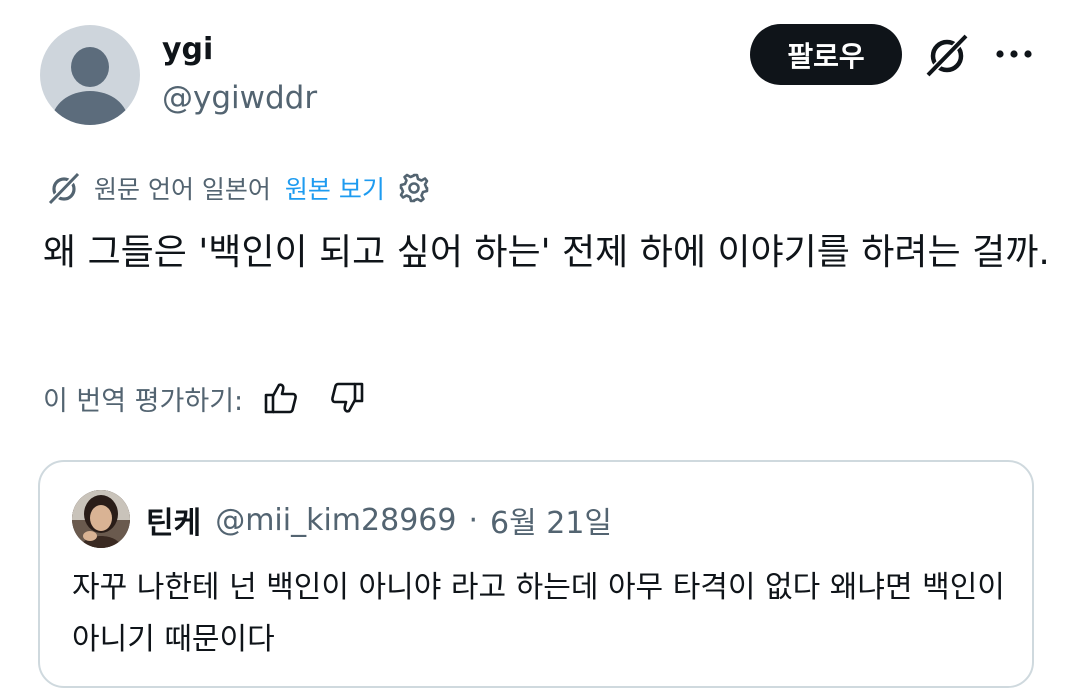  I want to click on thumbs-up-icon, so click(281, 398).